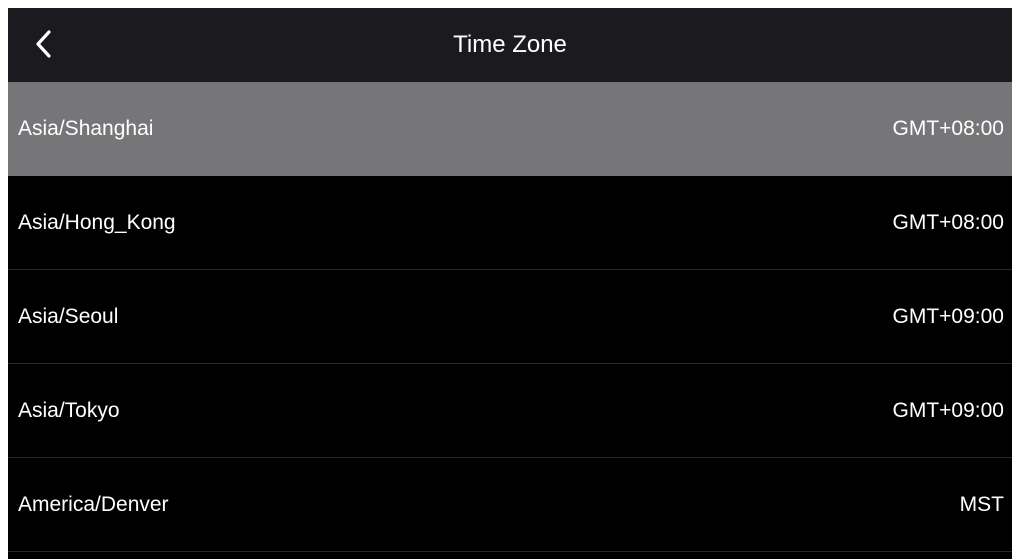  What do you see at coordinates (93, 504) in the screenshot?
I see `timezone-name: America/Denver` at bounding box center [93, 504].